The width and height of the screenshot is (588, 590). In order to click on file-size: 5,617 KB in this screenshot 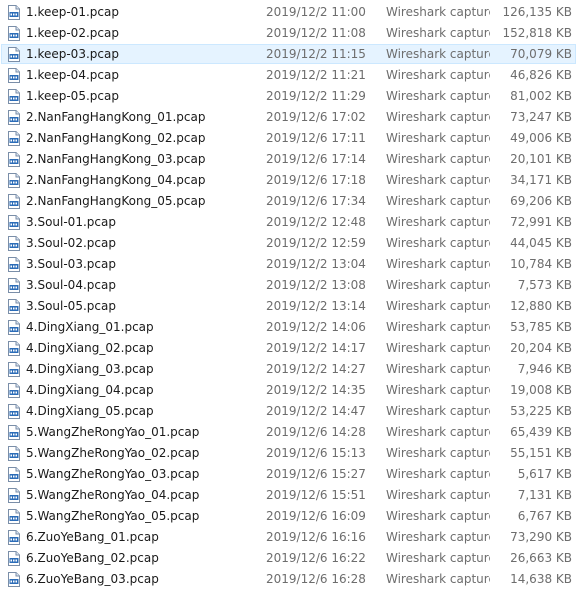, I will do `click(544, 474)`.